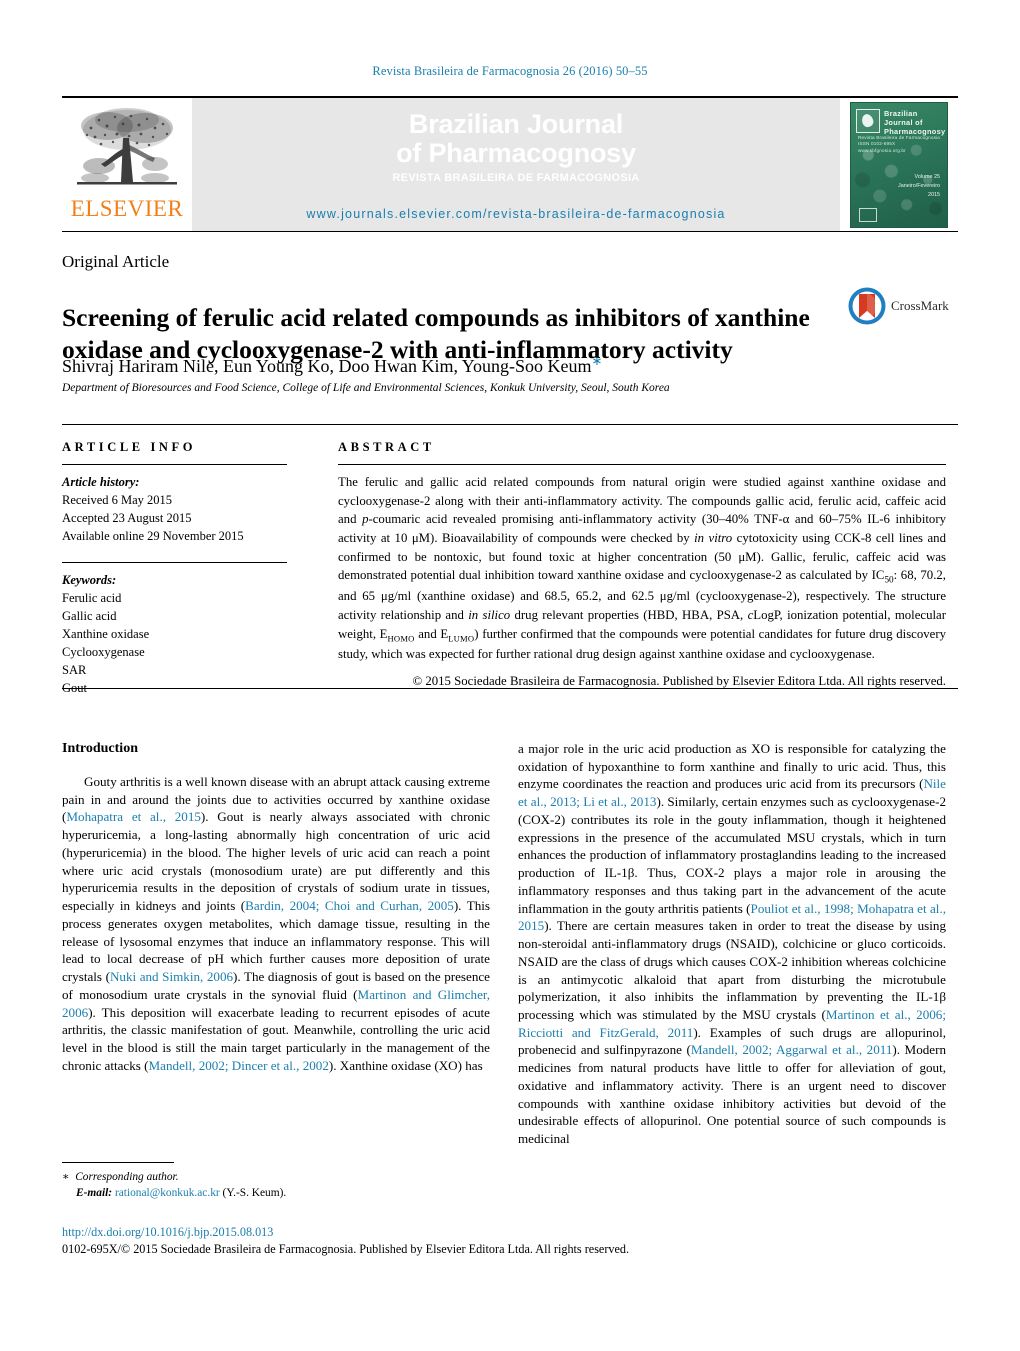 This screenshot has width=1020, height=1351. I want to click on cover-volume-line2: Janeiro/Fevereiro, so click(919, 186).